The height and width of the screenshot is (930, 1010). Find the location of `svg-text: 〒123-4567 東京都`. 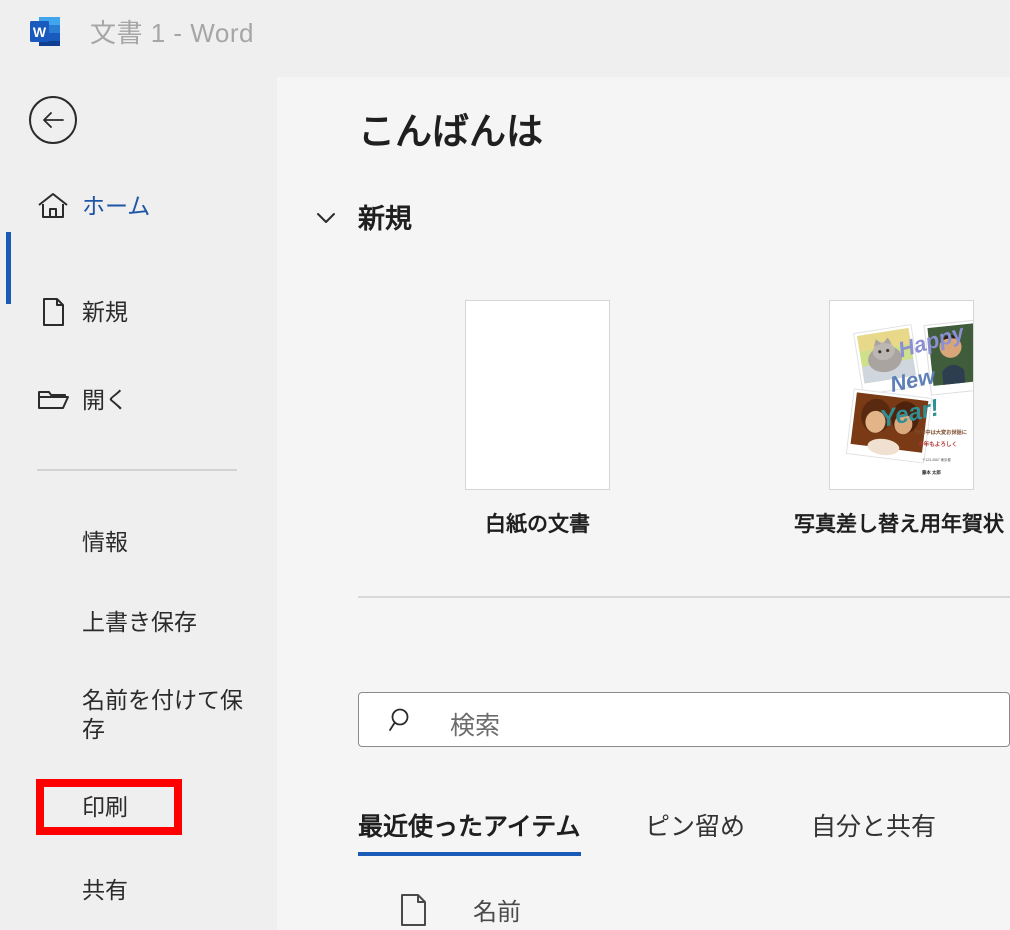

svg-text: 〒123-4567 東京都 is located at coordinates (936, 459).